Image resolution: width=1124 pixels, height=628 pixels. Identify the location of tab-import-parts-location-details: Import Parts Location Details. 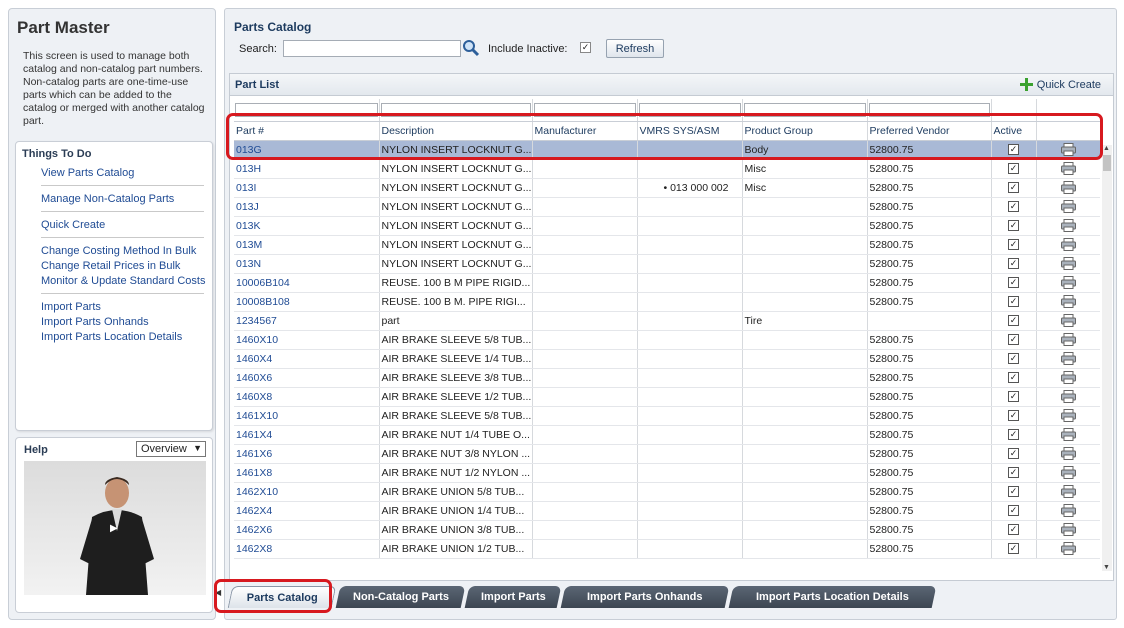
(832, 597).